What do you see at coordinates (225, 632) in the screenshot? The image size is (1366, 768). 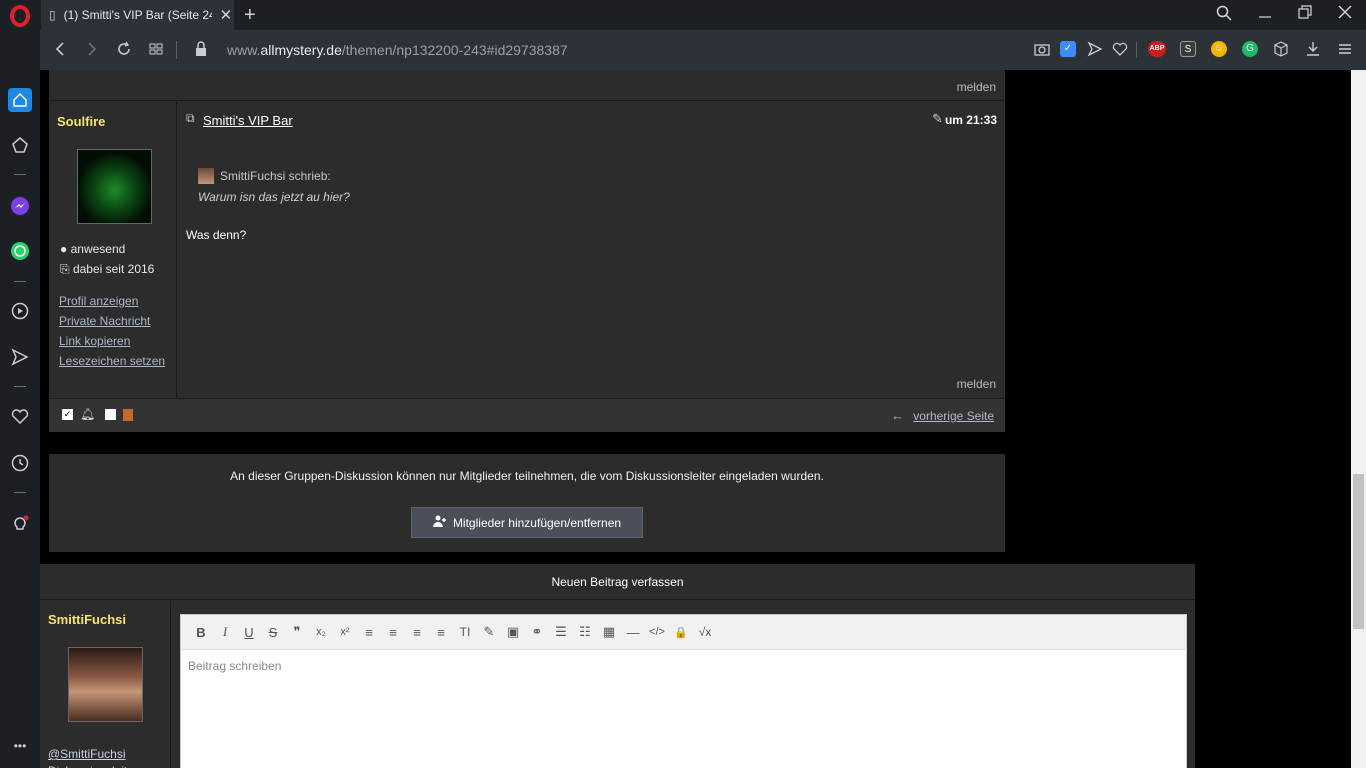 I see `italic-button: I` at bounding box center [225, 632].